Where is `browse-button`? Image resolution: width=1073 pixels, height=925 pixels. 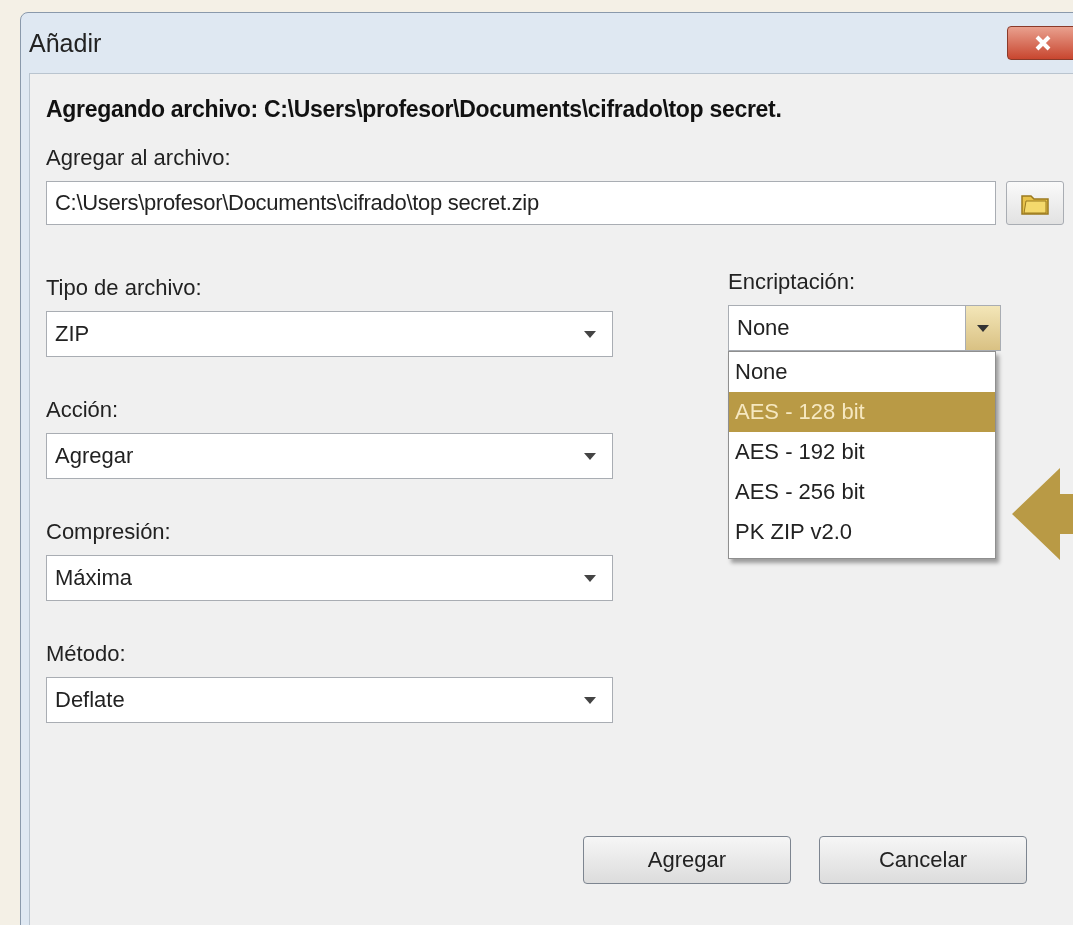 browse-button is located at coordinates (1035, 203).